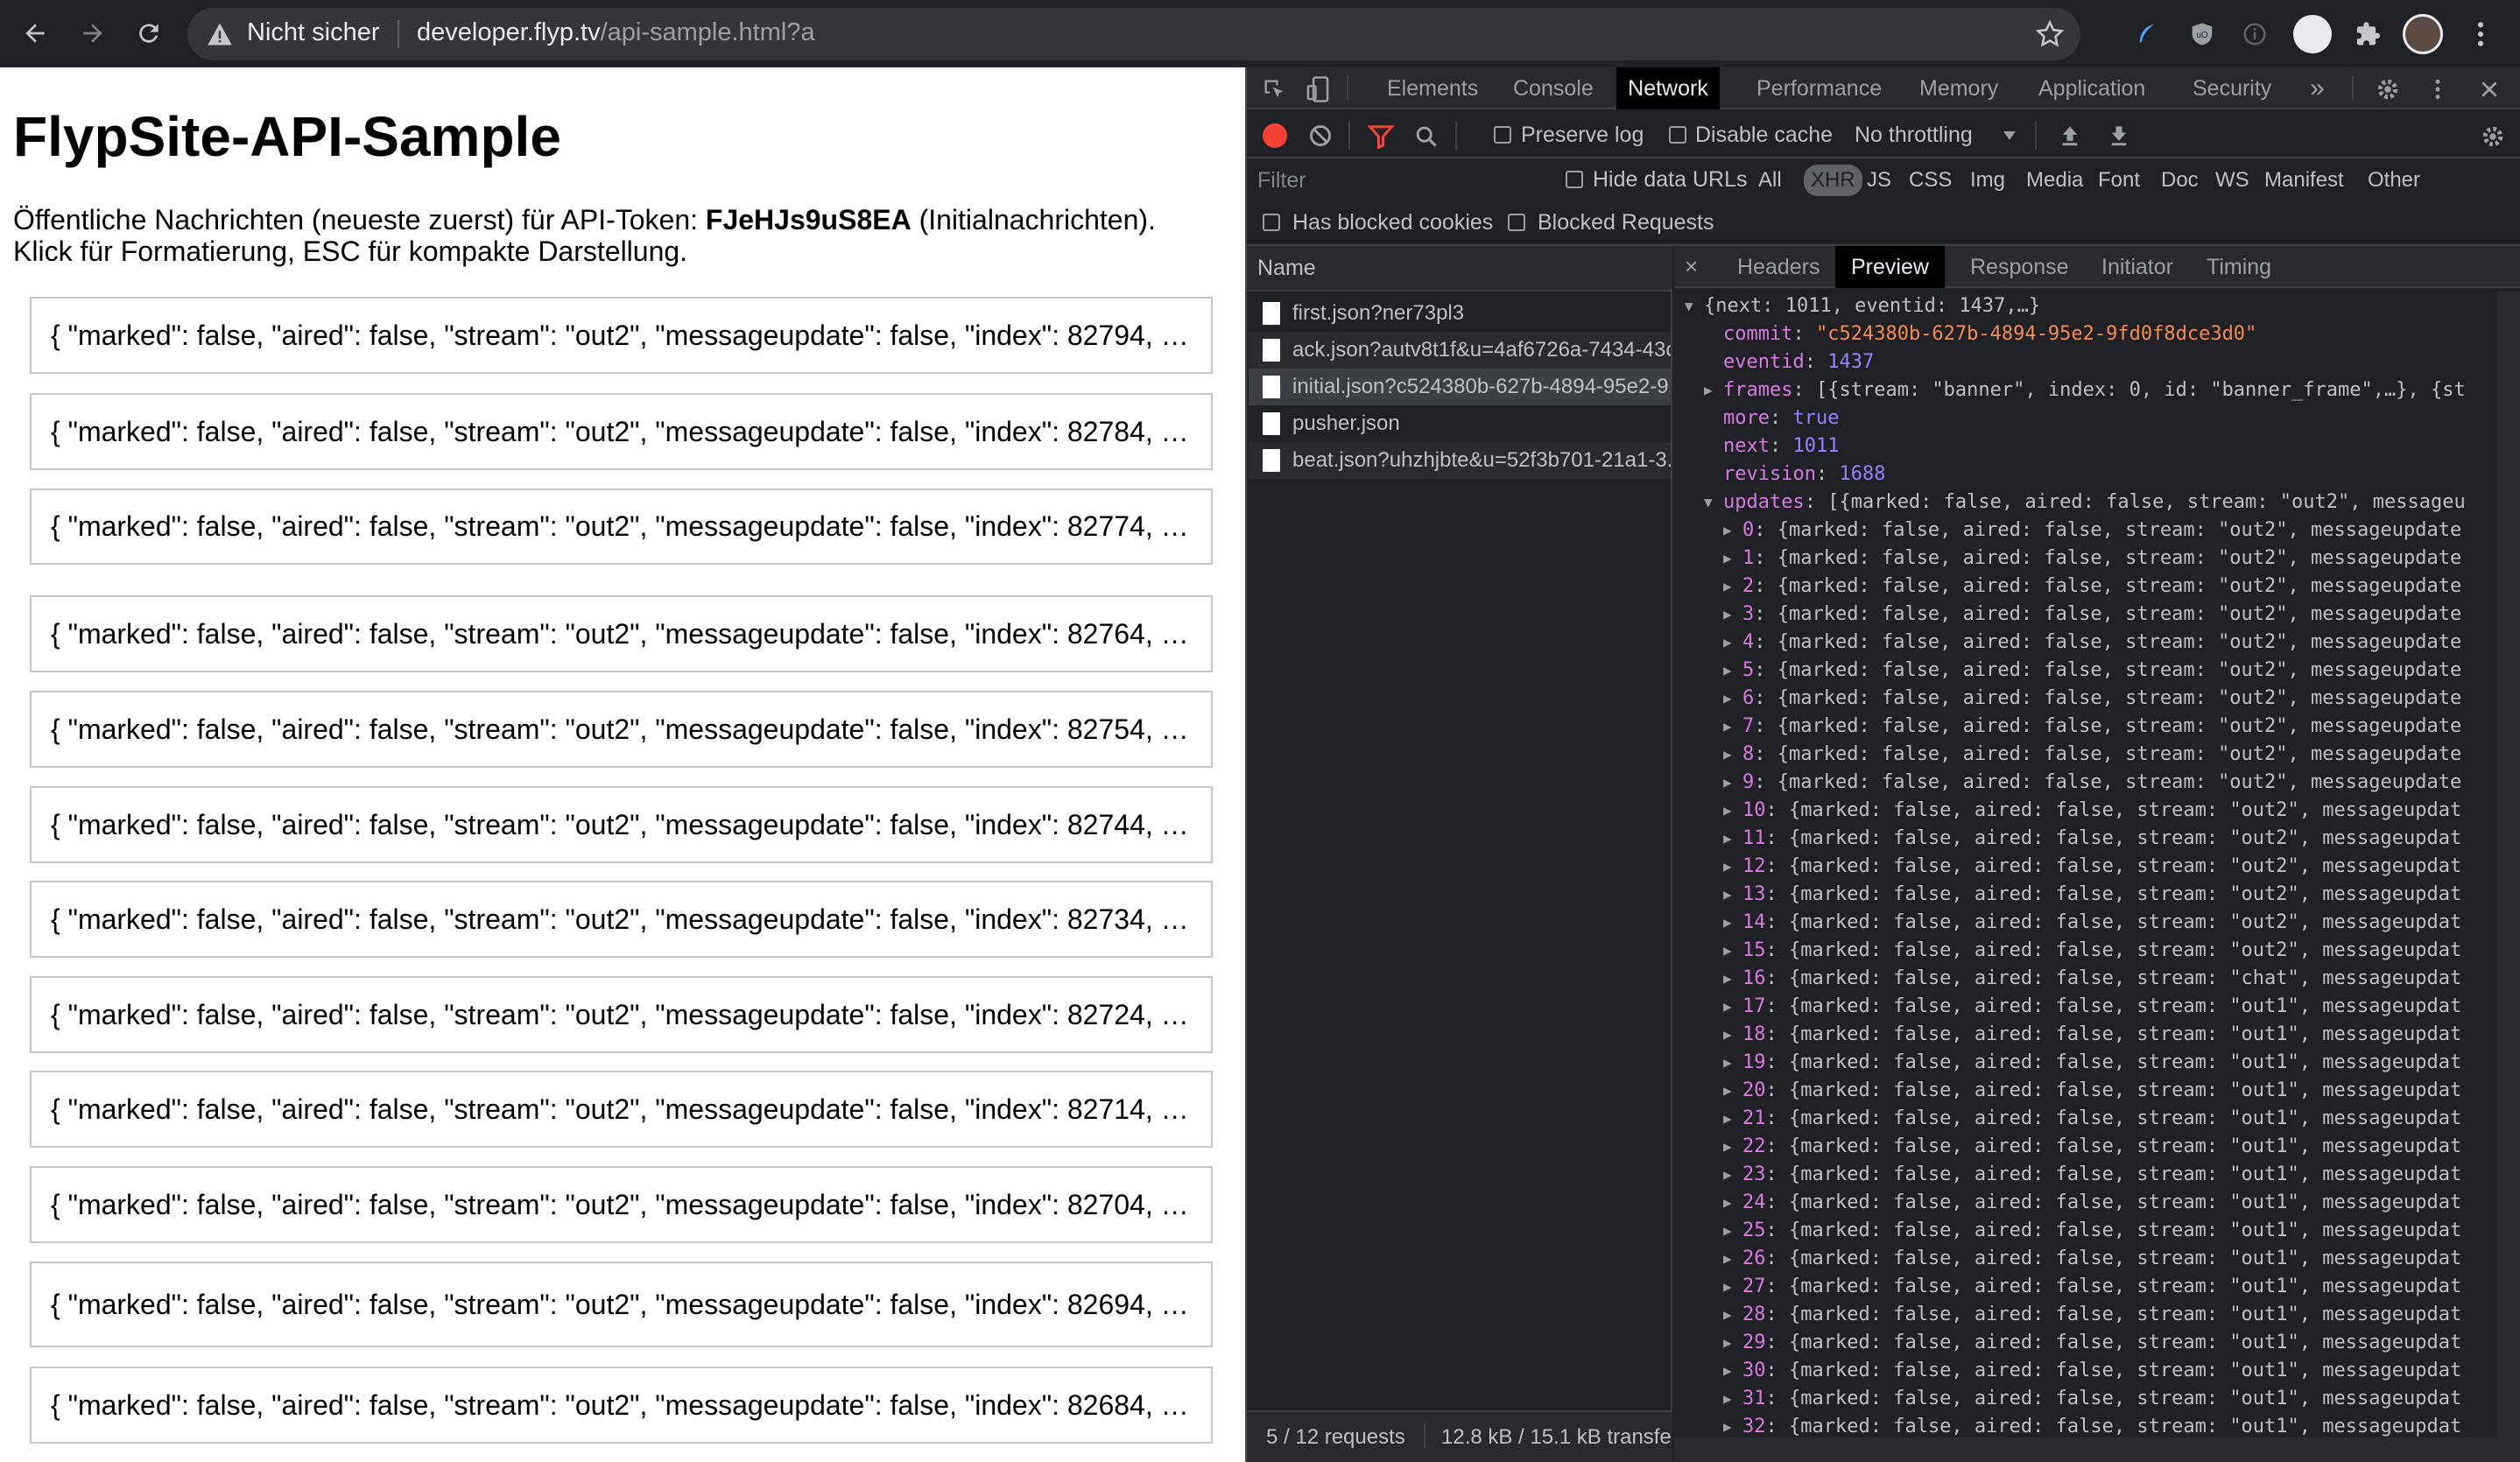 This screenshot has height=1462, width=2520. What do you see at coordinates (1691, 267) in the screenshot?
I see `close-detail-icon: ×` at bounding box center [1691, 267].